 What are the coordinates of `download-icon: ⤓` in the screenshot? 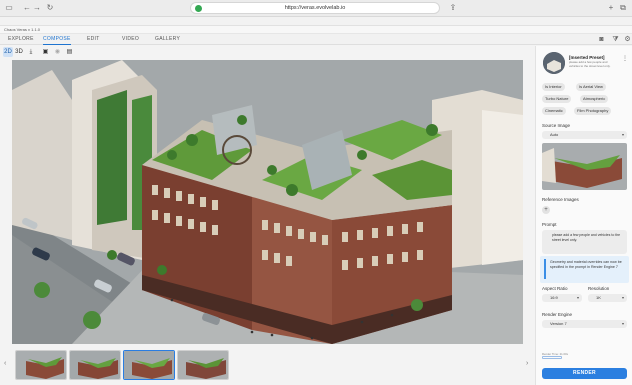 It's located at (31, 52).